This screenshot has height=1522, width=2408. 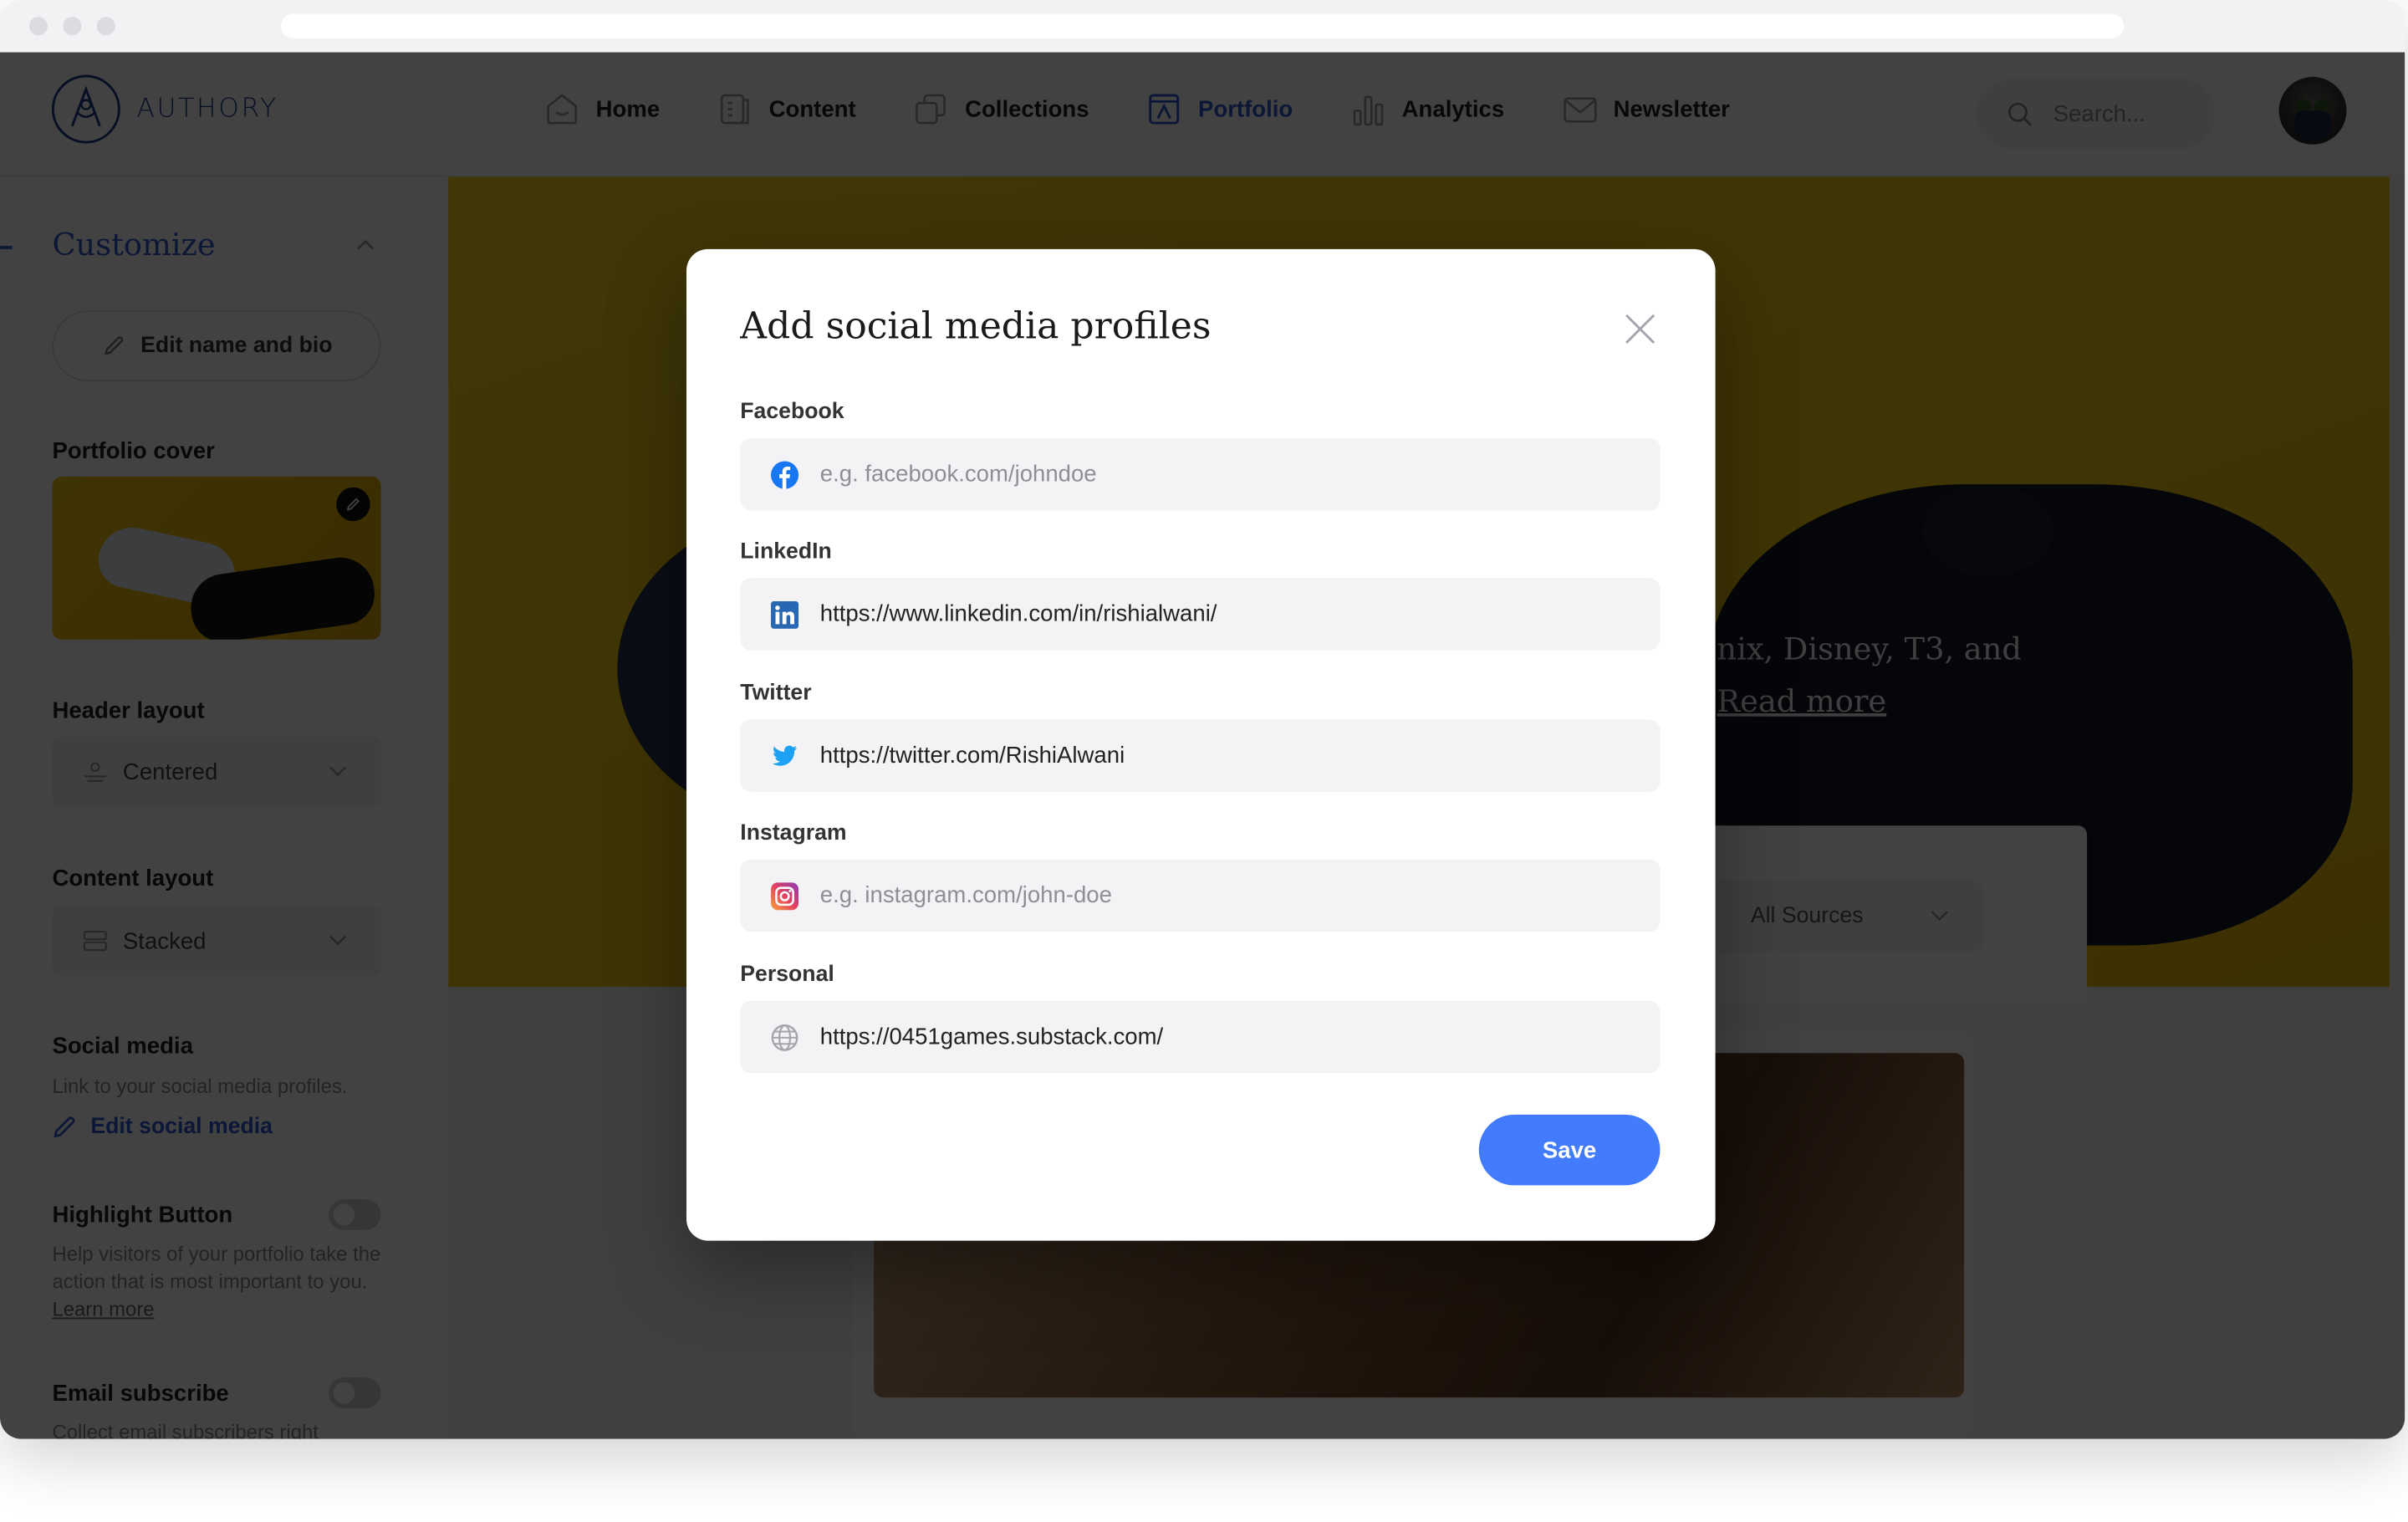 What do you see at coordinates (785, 614) in the screenshot?
I see `linkedin-icon` at bounding box center [785, 614].